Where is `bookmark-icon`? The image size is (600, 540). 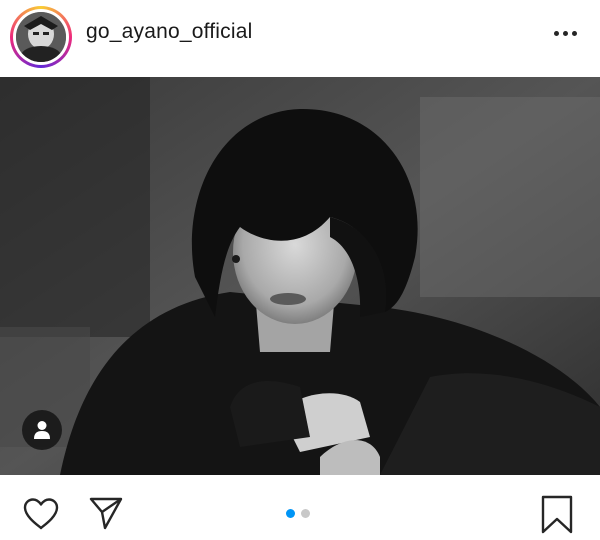 bookmark-icon is located at coordinates (557, 514).